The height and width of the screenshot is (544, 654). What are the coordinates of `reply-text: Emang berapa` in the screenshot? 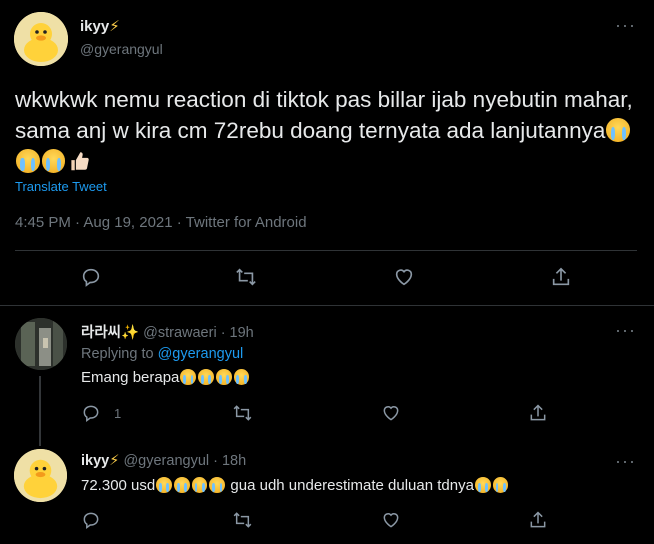 It's located at (165, 377).